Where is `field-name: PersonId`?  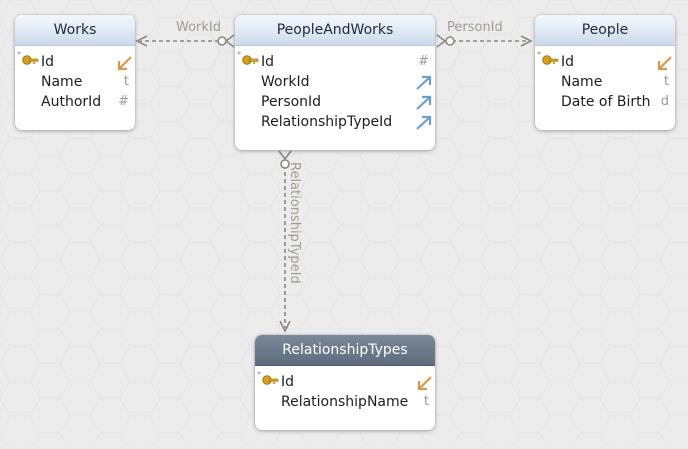 field-name: PersonId is located at coordinates (291, 102).